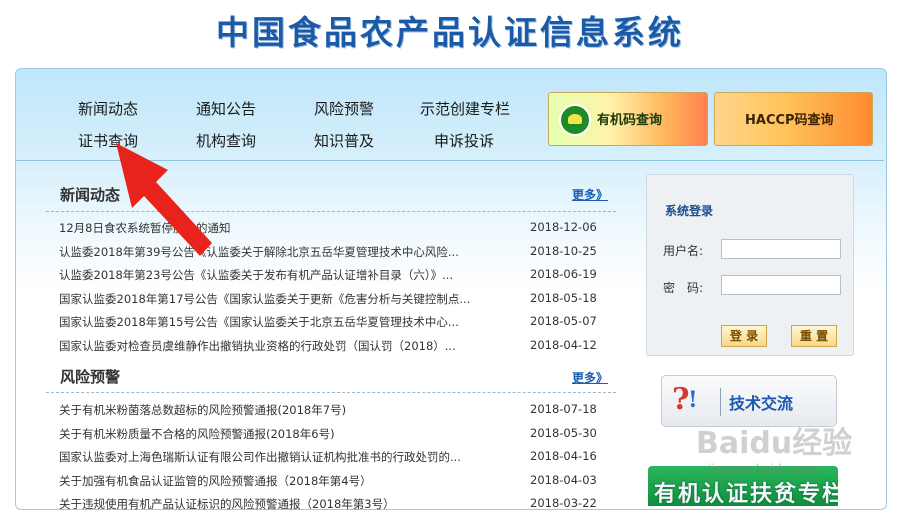  What do you see at coordinates (693, 400) in the screenshot?
I see `question-mark-icon: !` at bounding box center [693, 400].